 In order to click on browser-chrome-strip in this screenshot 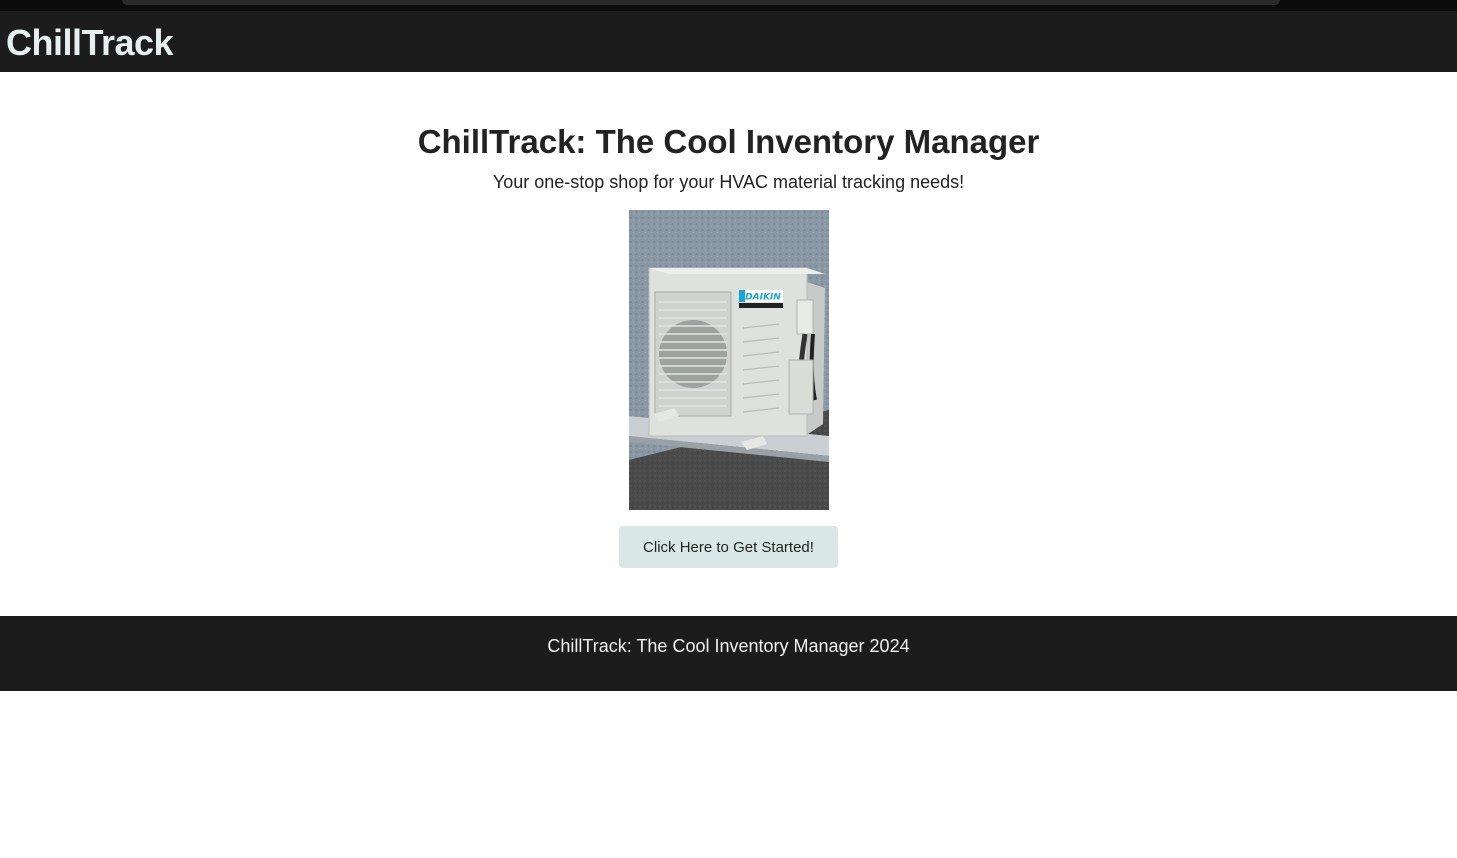, I will do `click(728, 5)`.